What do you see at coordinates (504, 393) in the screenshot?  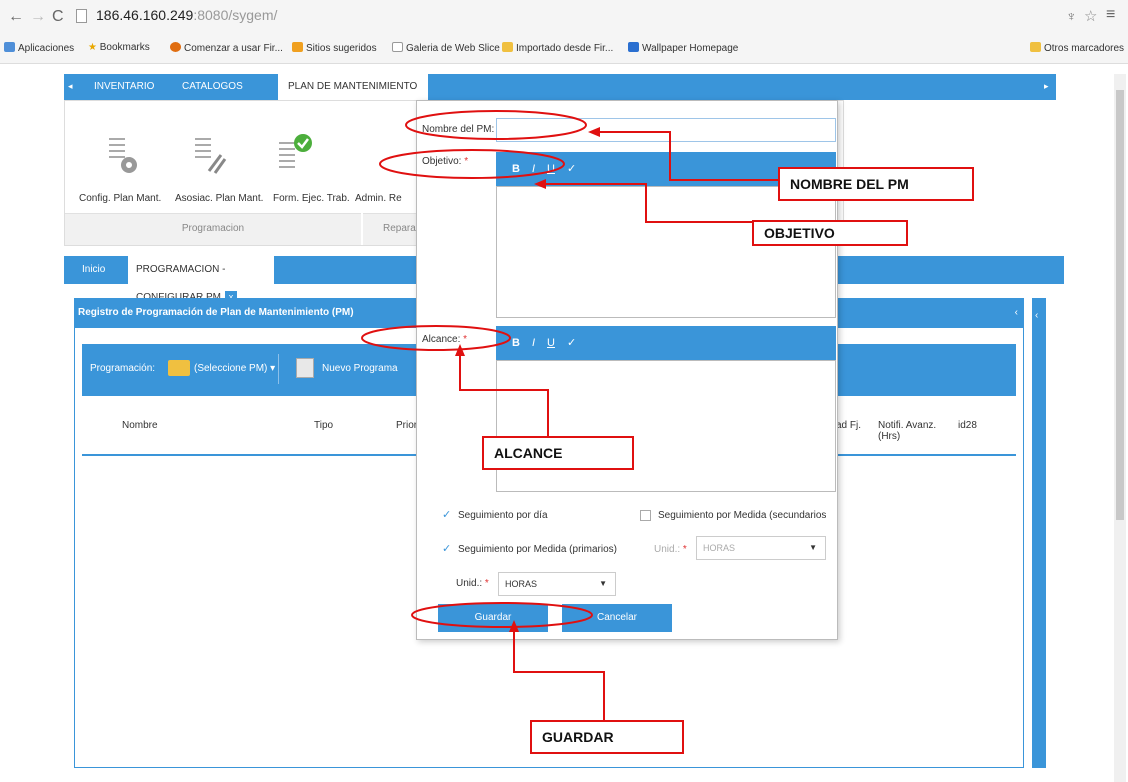 I see `alcance-connector` at bounding box center [504, 393].